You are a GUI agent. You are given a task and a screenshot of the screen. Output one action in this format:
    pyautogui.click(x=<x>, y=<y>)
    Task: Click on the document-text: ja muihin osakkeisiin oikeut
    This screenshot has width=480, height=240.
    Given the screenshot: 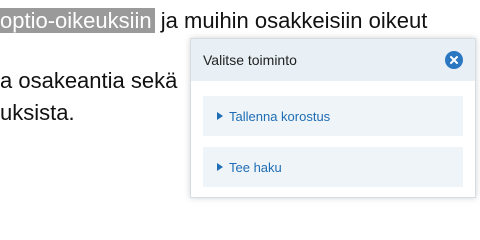 What is the action you would take?
    pyautogui.click(x=291, y=20)
    